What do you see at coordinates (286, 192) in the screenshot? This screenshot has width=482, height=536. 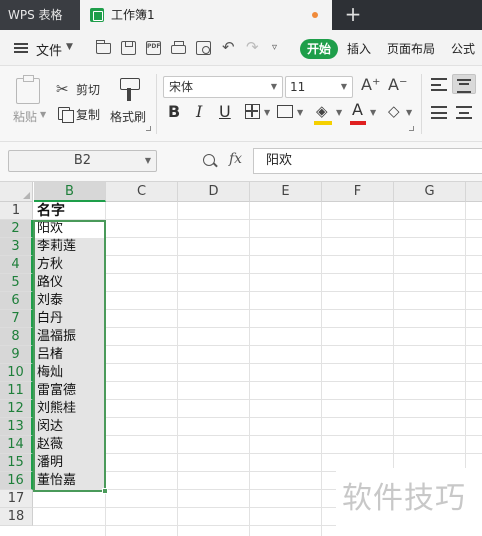 I see `column-header-e: E` at bounding box center [286, 192].